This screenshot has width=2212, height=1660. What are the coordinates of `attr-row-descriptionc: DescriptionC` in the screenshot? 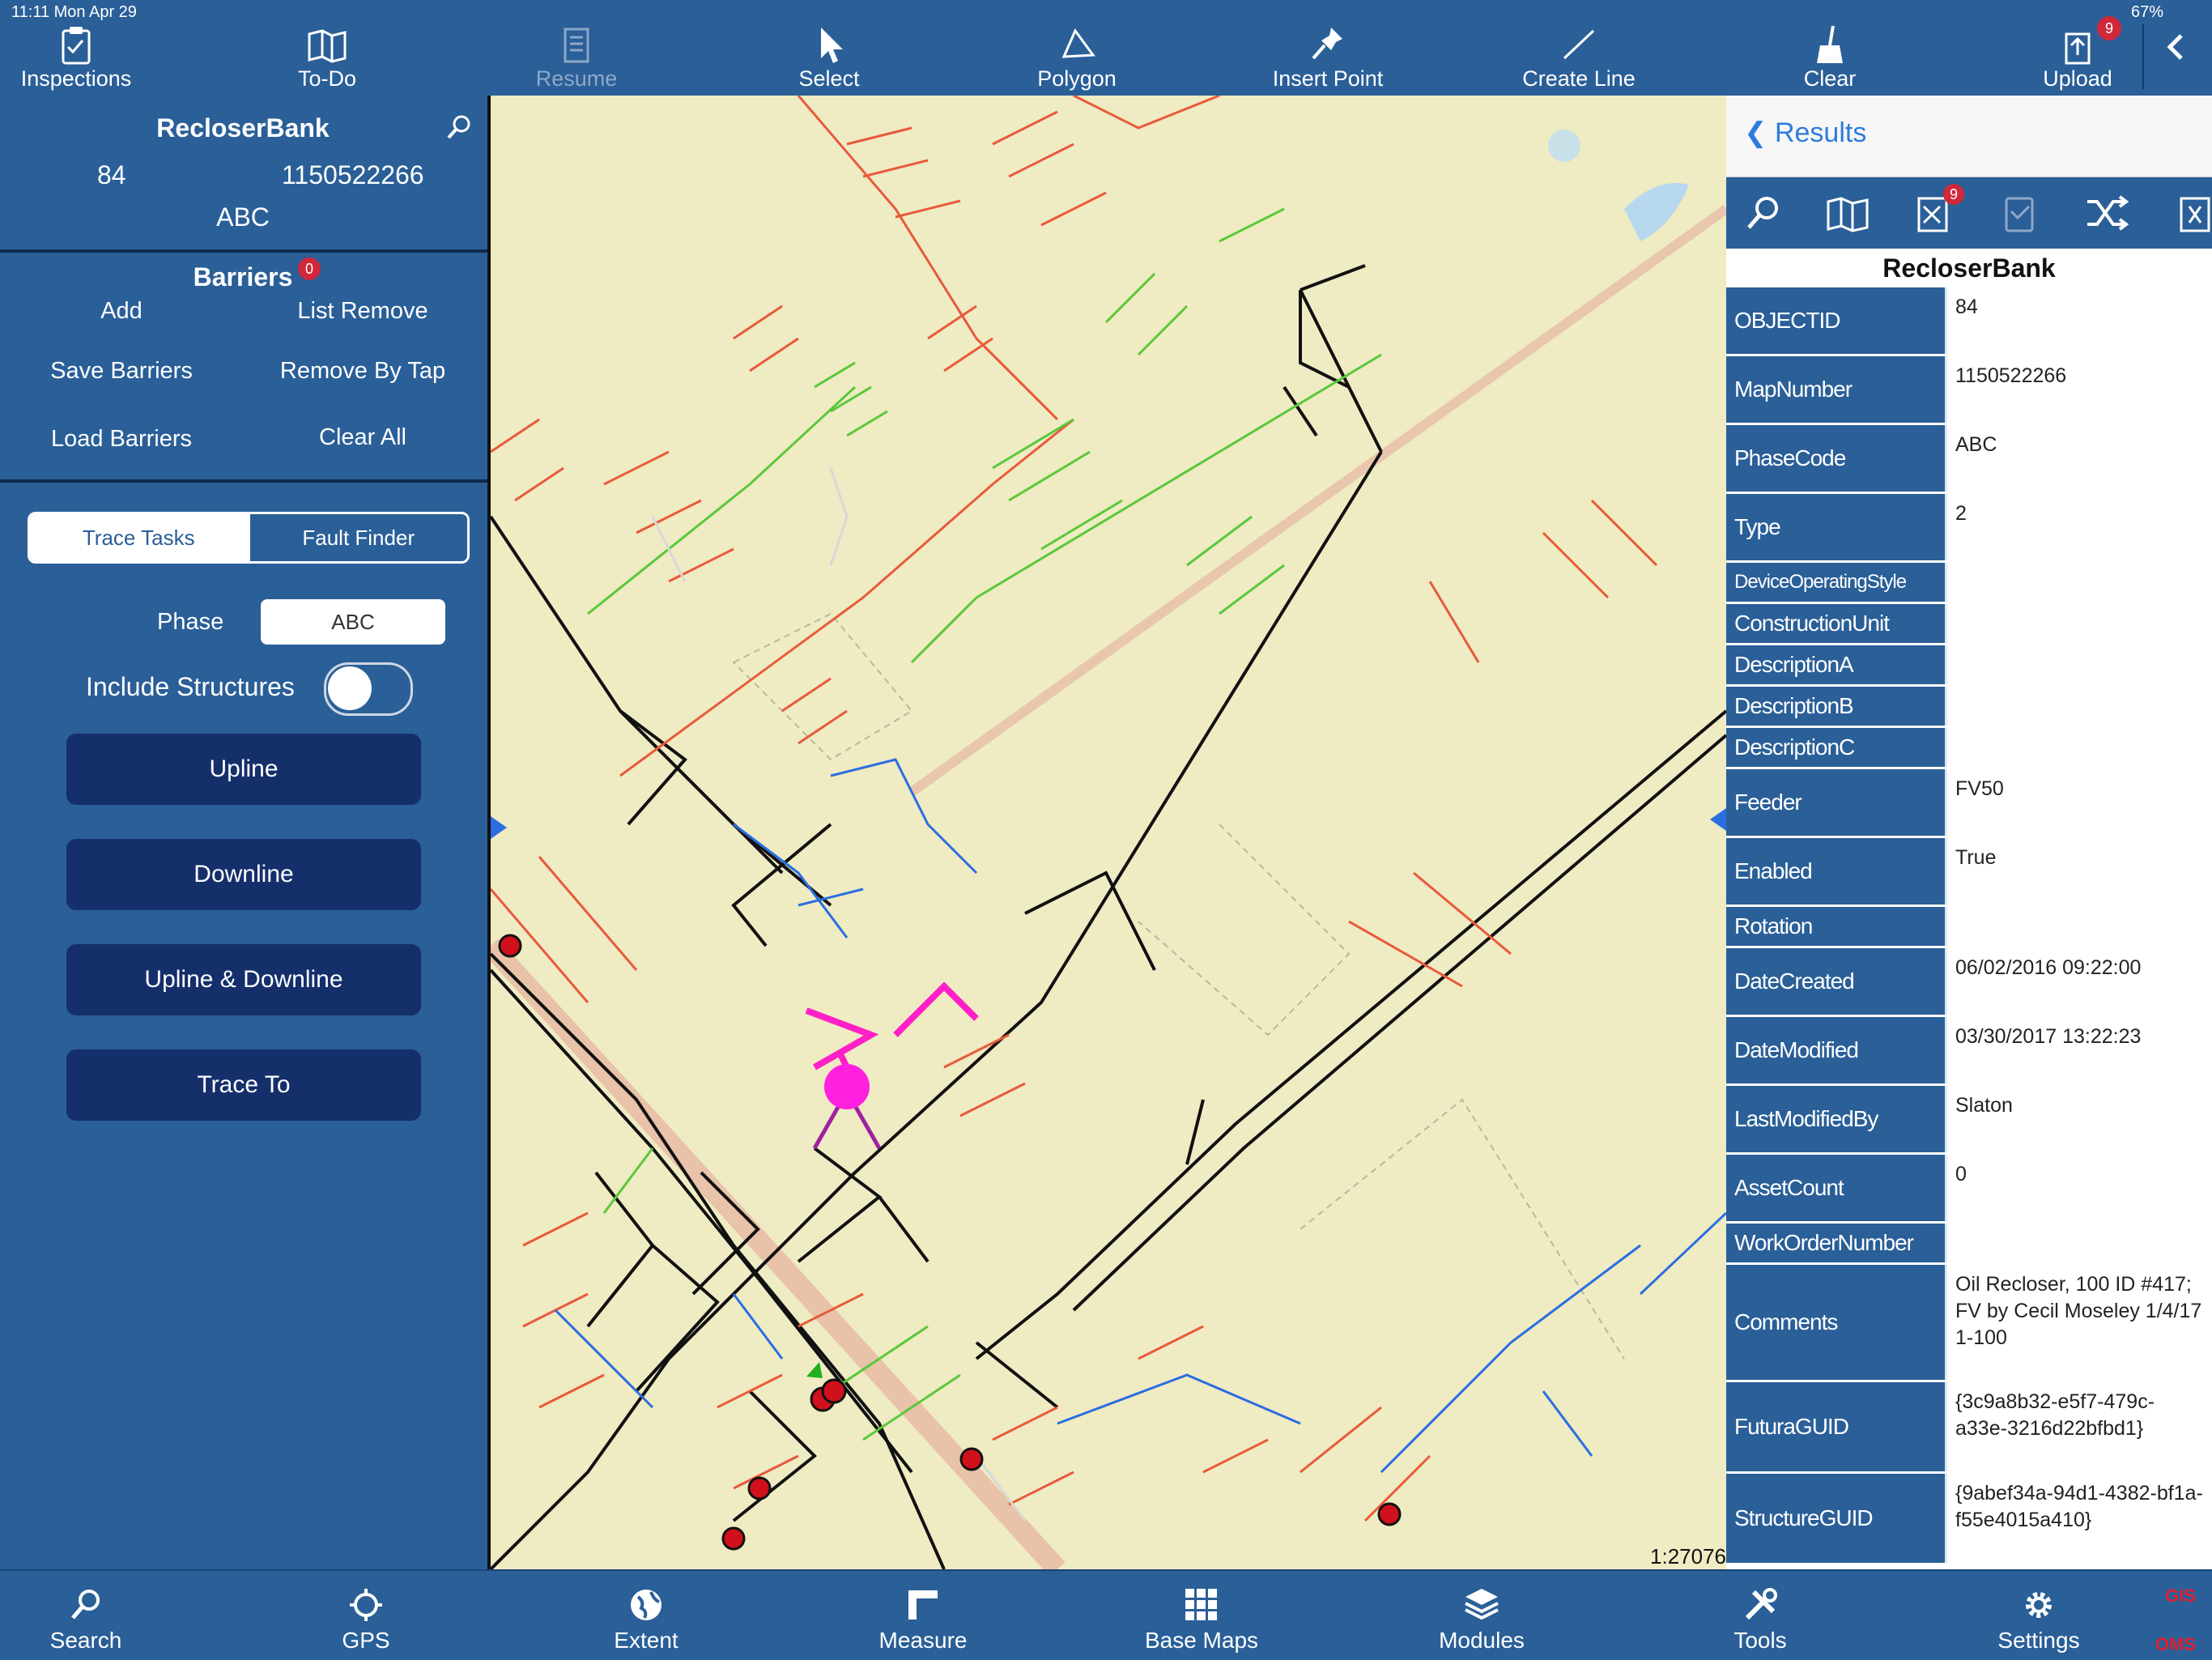 It's located at (1969, 749).